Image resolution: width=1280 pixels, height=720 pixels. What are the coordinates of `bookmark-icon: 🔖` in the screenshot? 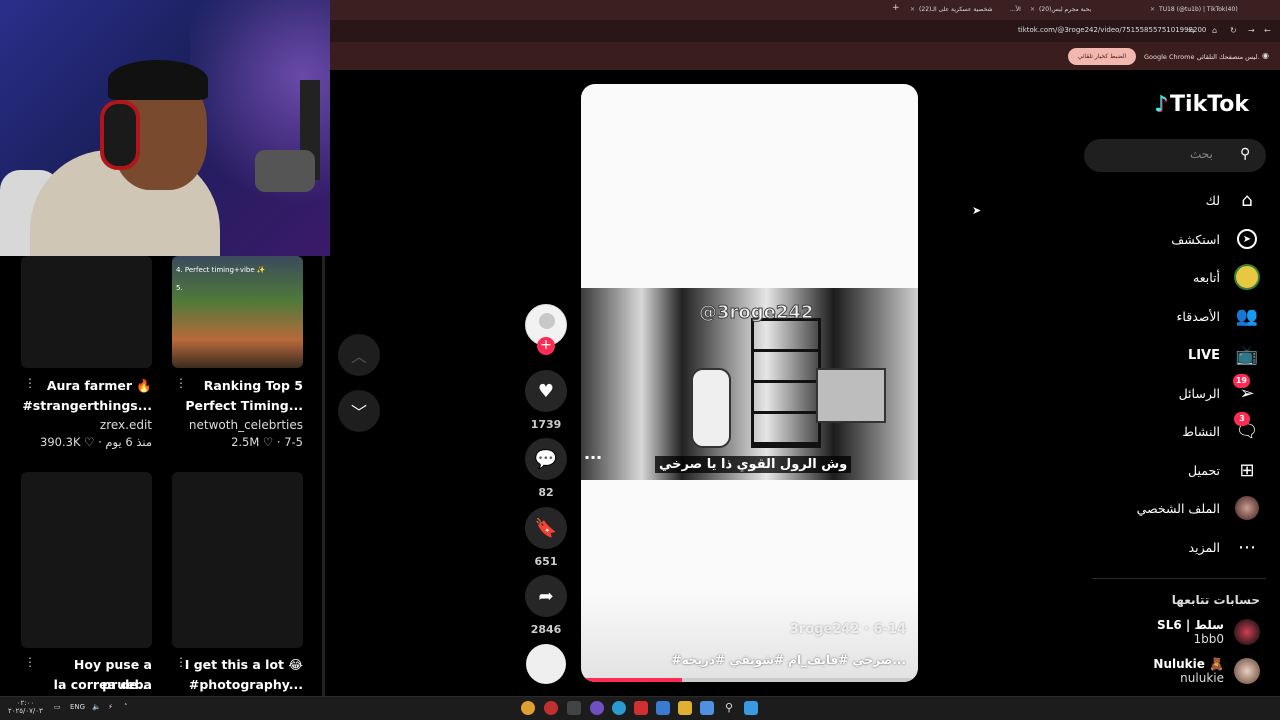 It's located at (546, 528).